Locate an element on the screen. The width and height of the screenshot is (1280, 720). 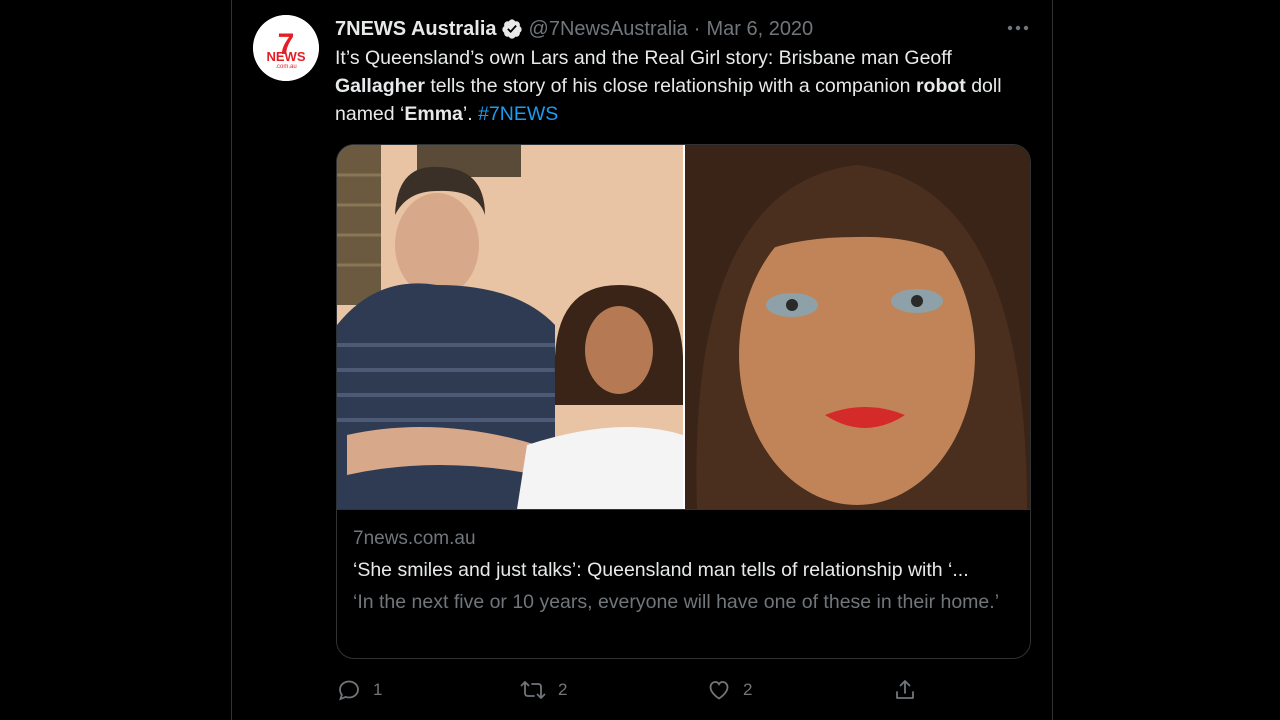
reply-icon is located at coordinates (349, 690).